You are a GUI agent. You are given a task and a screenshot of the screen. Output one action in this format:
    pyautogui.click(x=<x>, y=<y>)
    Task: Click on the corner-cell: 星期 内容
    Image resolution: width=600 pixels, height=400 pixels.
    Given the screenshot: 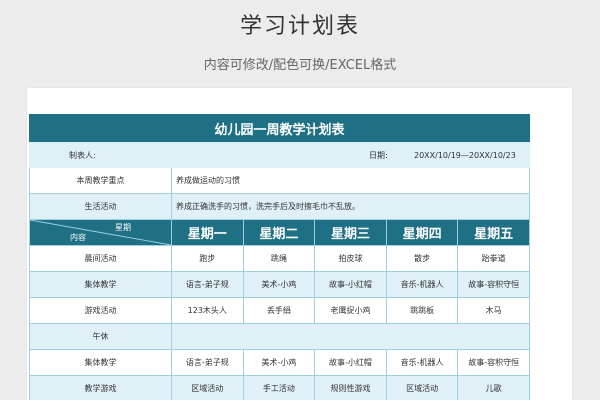 What is the action you would take?
    pyautogui.click(x=100, y=233)
    